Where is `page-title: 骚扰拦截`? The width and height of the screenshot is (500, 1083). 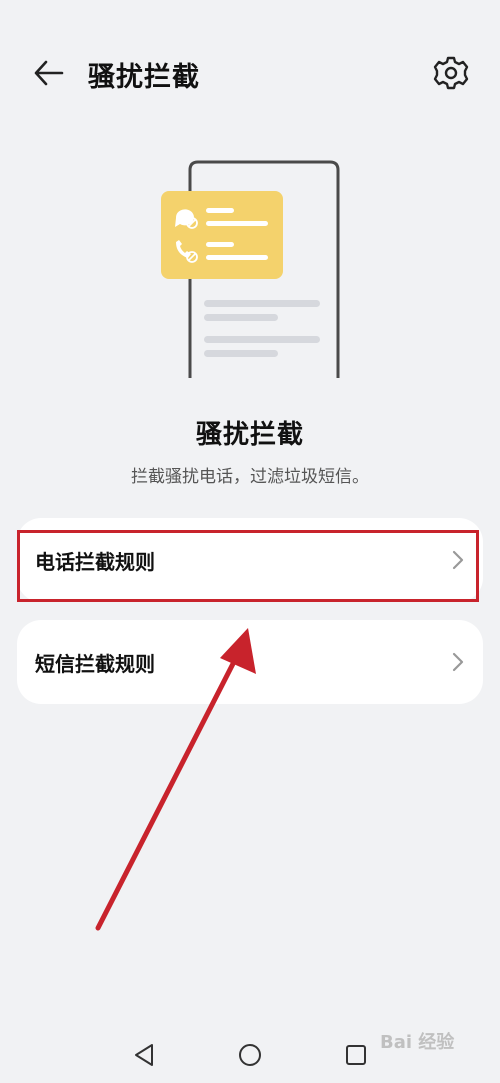
page-title: 骚扰拦截 is located at coordinates (144, 77).